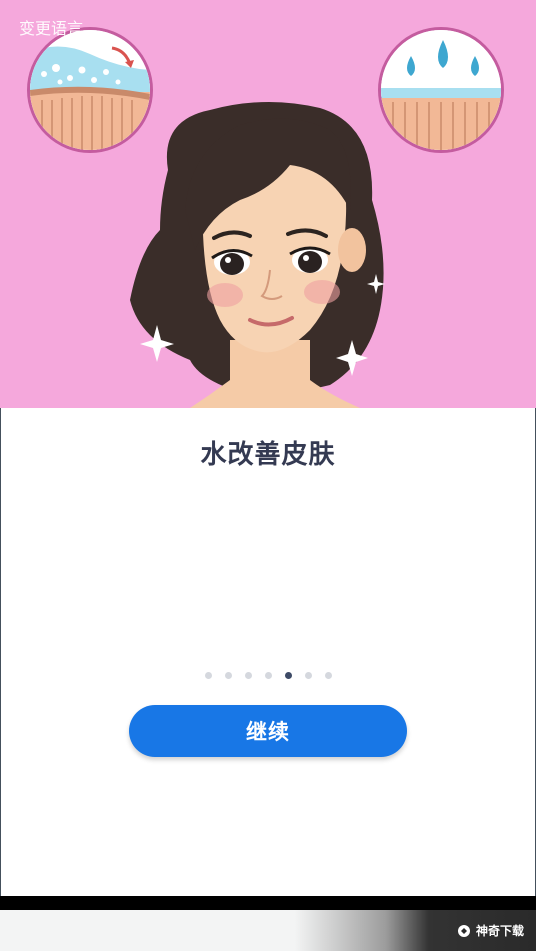  I want to click on continue-button: 继续, so click(268, 731).